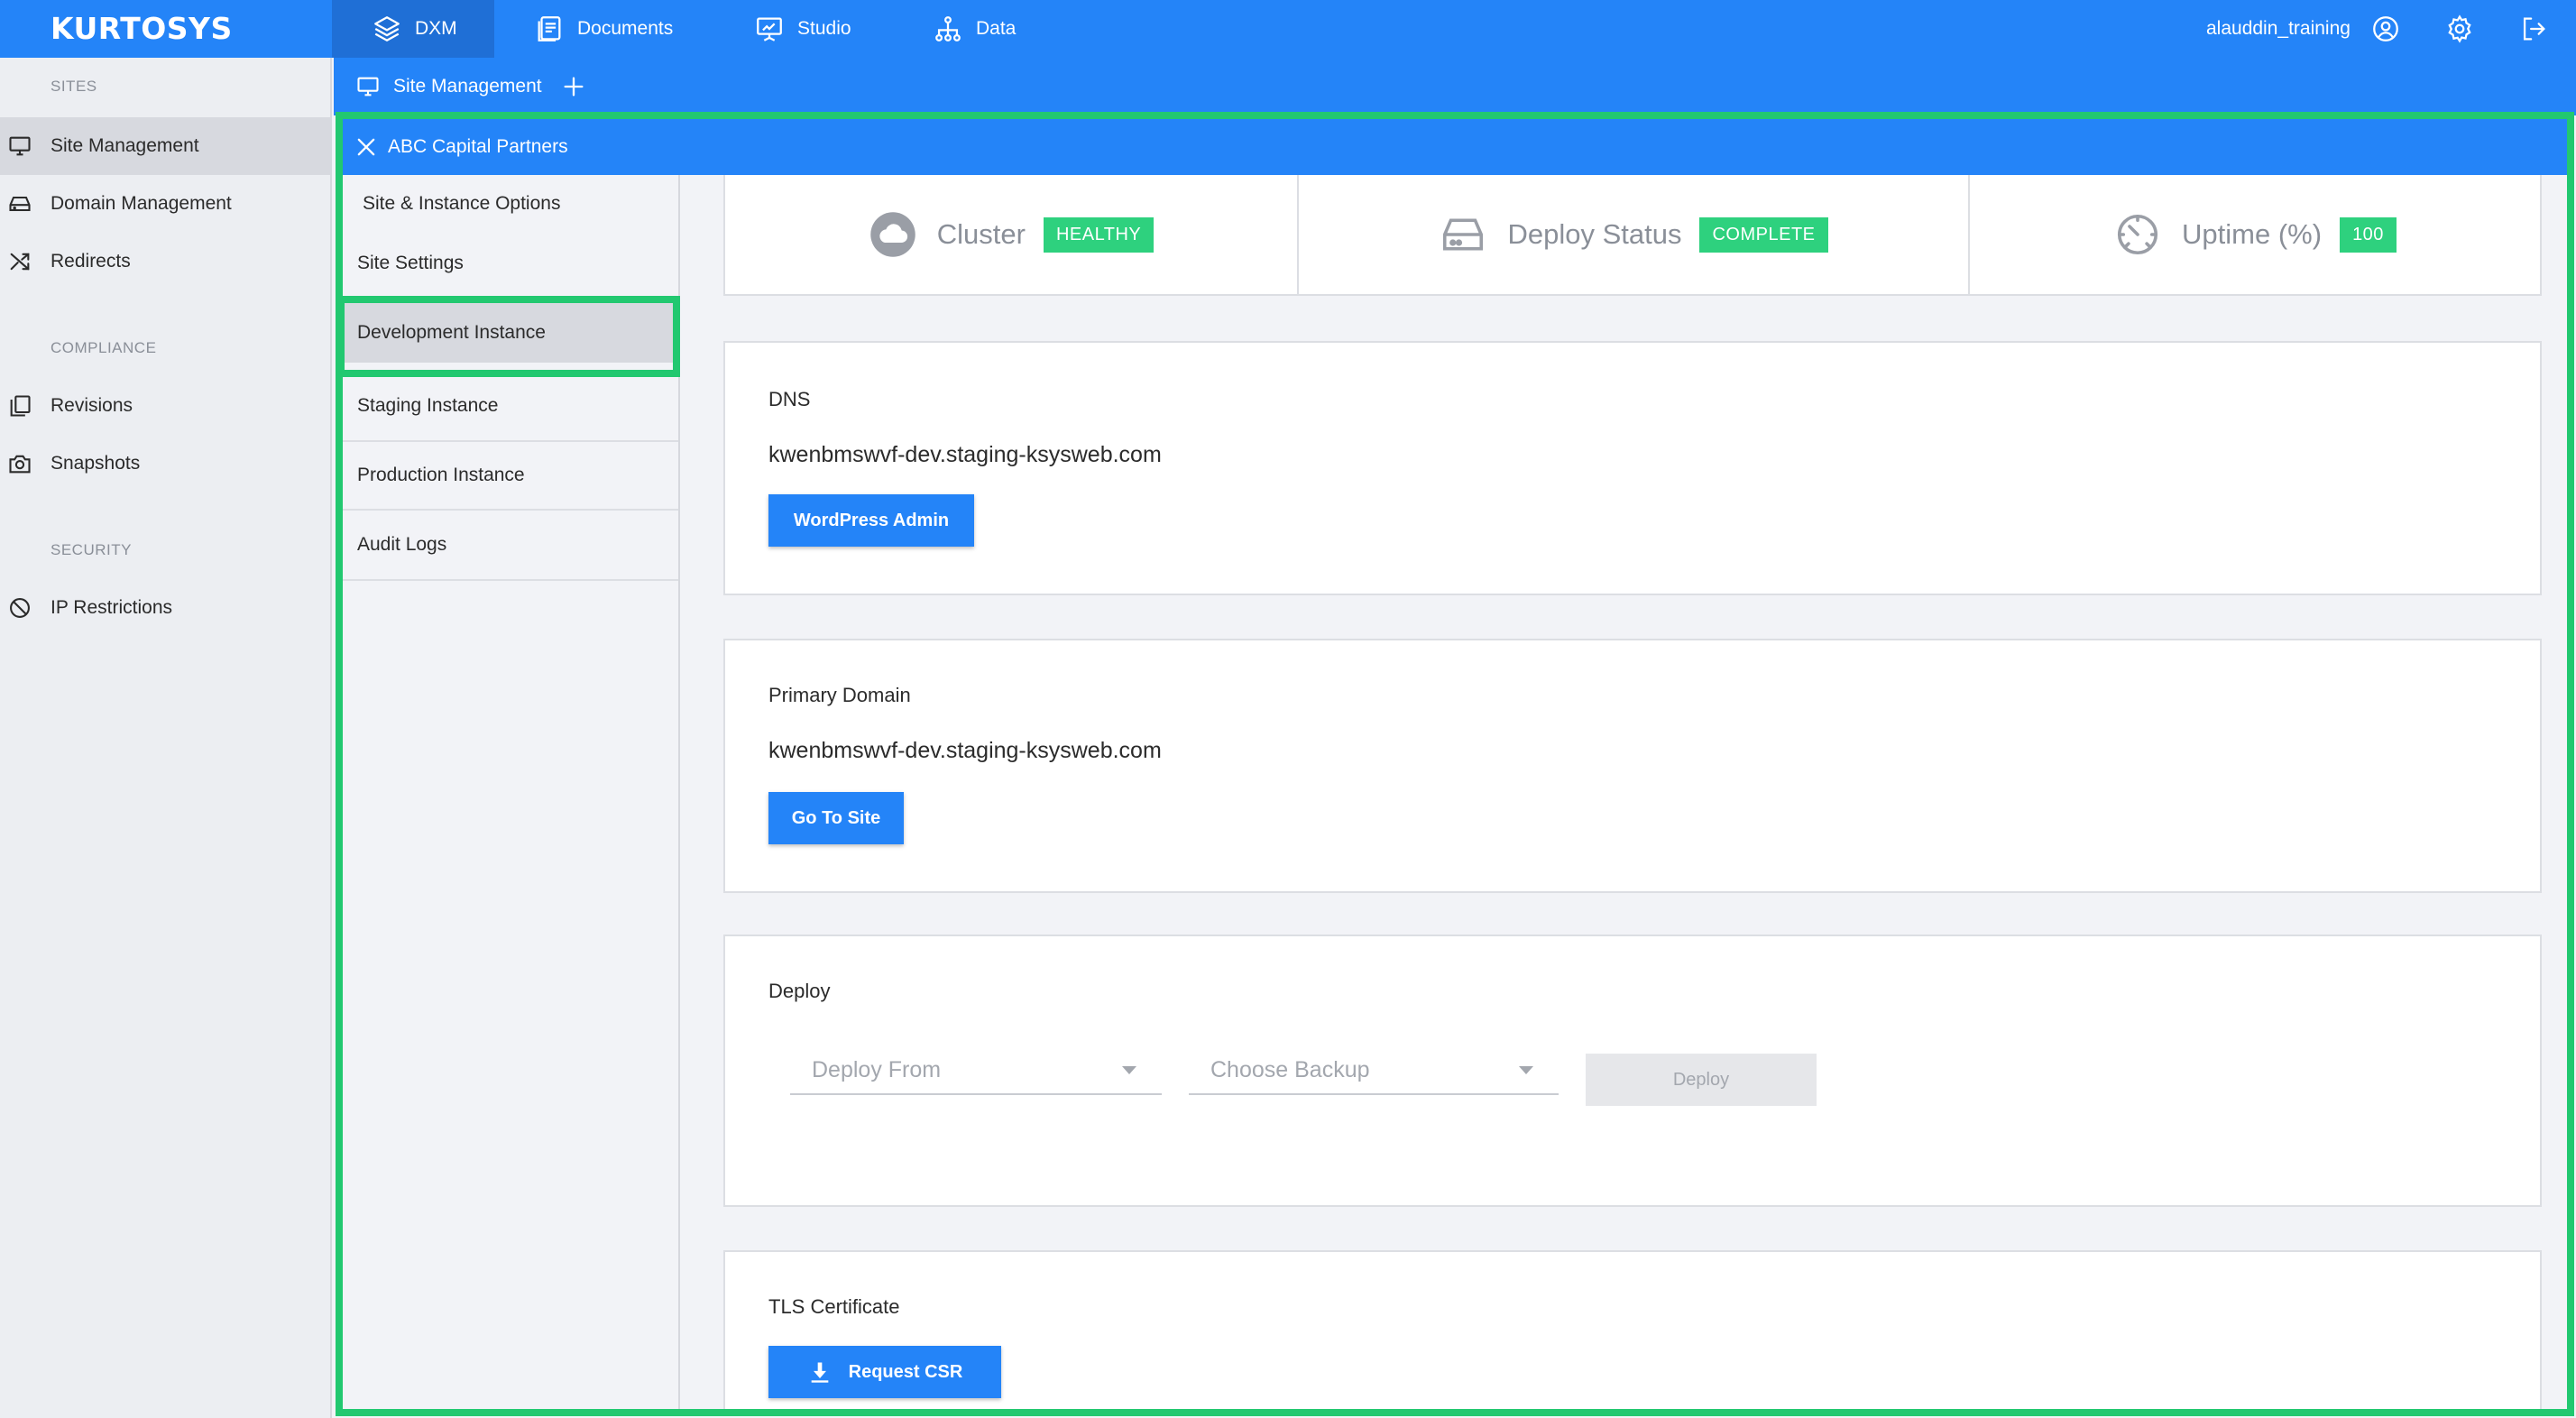 This screenshot has height=1418, width=2576. Describe the element at coordinates (413, 29) in the screenshot. I see `nav-dxm: DXM` at that location.